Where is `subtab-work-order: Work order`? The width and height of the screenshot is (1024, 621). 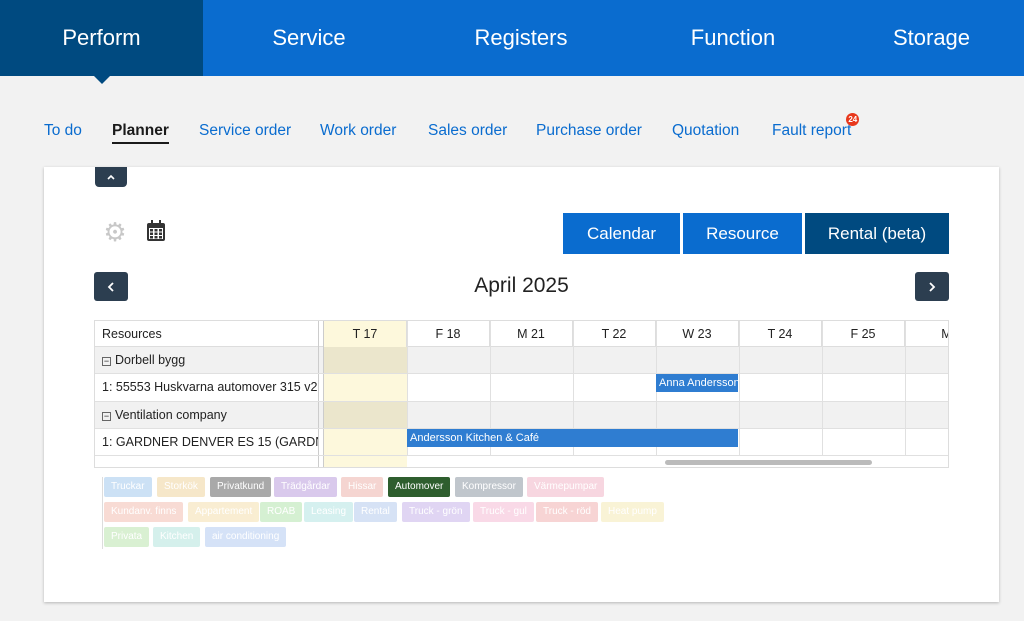 subtab-work-order: Work order is located at coordinates (358, 131).